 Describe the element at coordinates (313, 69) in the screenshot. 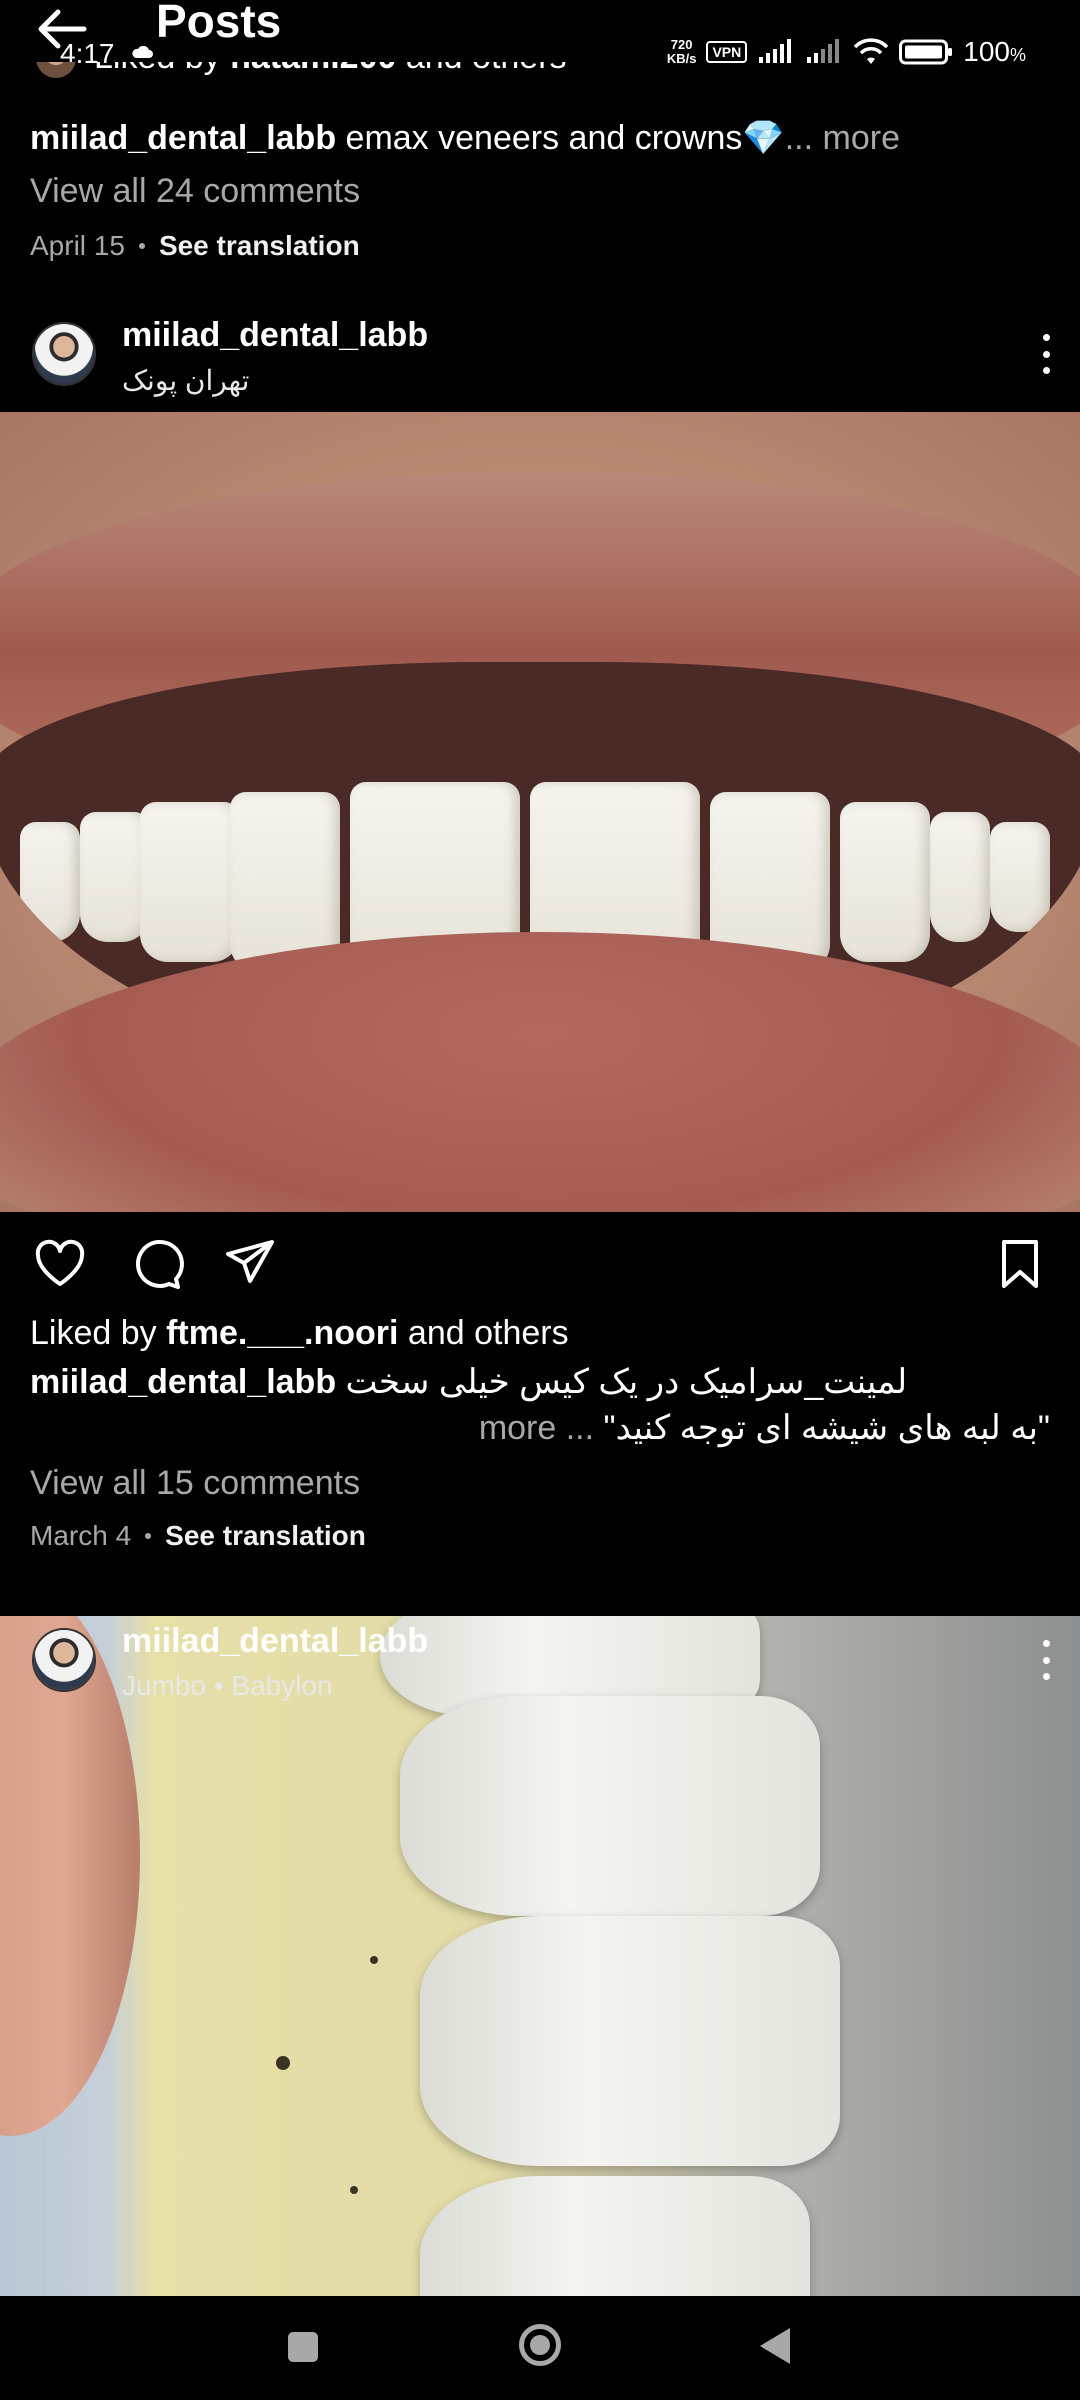

I see `liker-username: natami200` at that location.